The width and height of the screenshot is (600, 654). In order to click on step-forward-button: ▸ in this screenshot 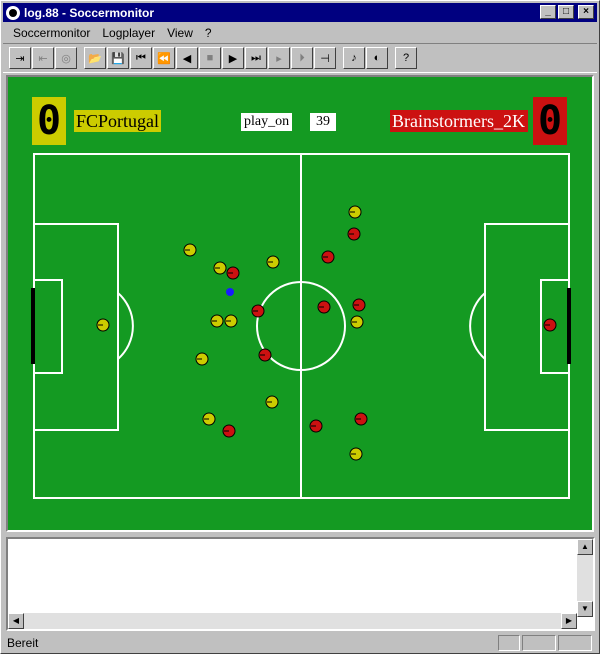, I will do `click(279, 58)`.